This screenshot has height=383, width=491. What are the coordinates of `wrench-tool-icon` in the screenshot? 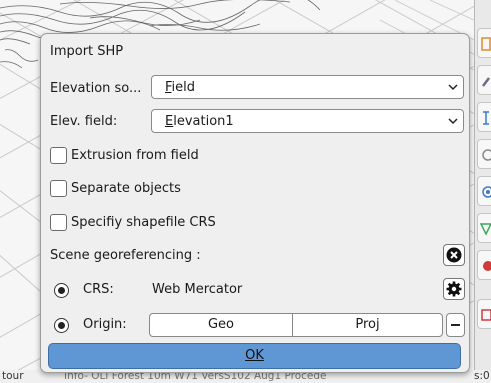 It's located at (484, 80).